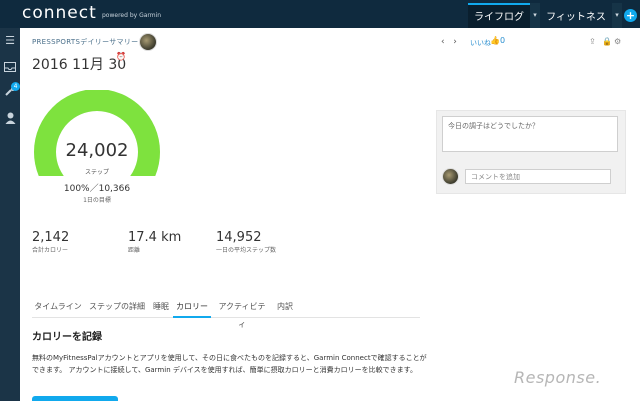 This screenshot has height=401, width=640. What do you see at coordinates (499, 15) in the screenshot?
I see `tab-lifelog: ライフログ` at bounding box center [499, 15].